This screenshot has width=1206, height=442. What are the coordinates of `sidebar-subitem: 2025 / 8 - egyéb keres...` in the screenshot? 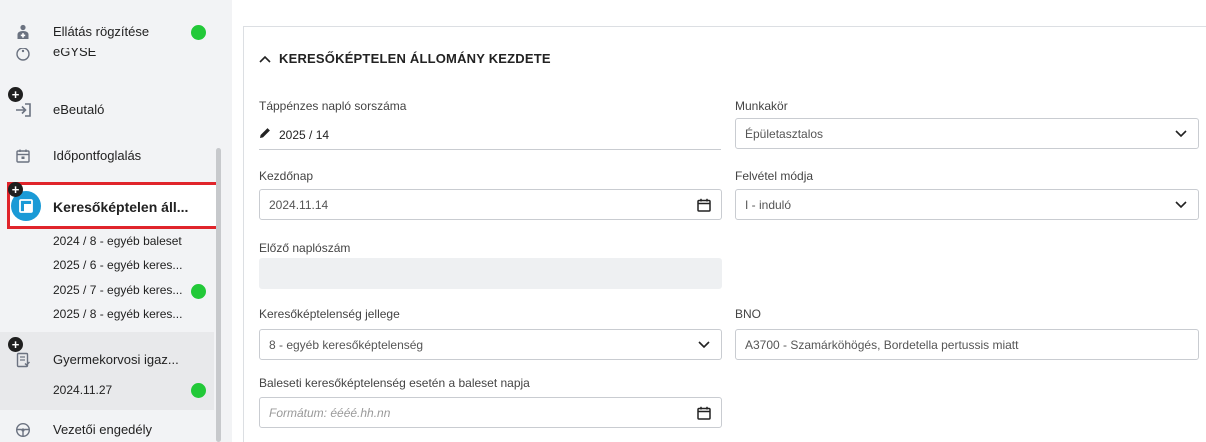 It's located at (117, 314).